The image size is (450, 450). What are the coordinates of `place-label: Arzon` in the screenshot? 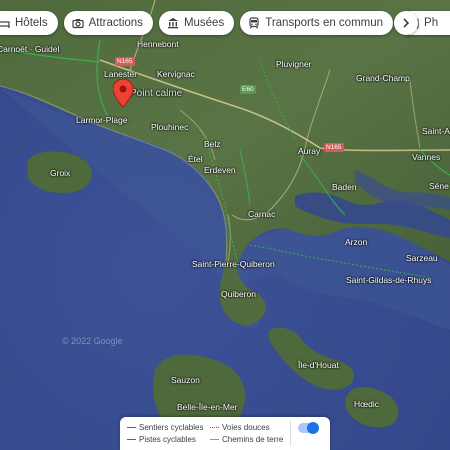 It's located at (356, 242).